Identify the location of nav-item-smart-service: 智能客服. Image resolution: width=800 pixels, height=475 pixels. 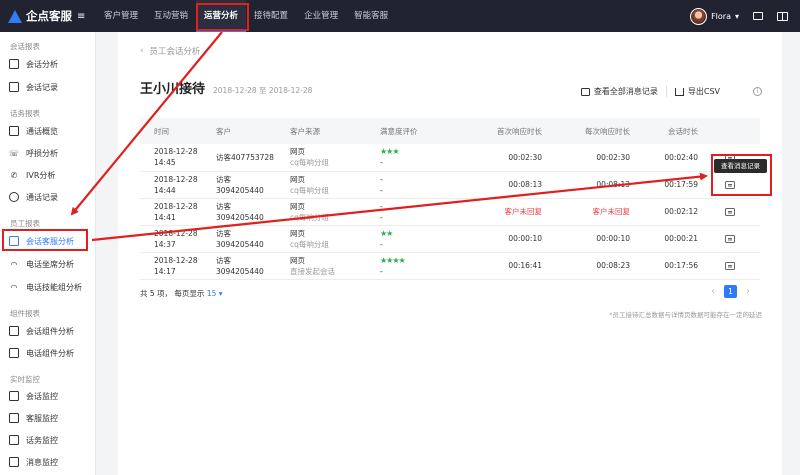
(371, 16).